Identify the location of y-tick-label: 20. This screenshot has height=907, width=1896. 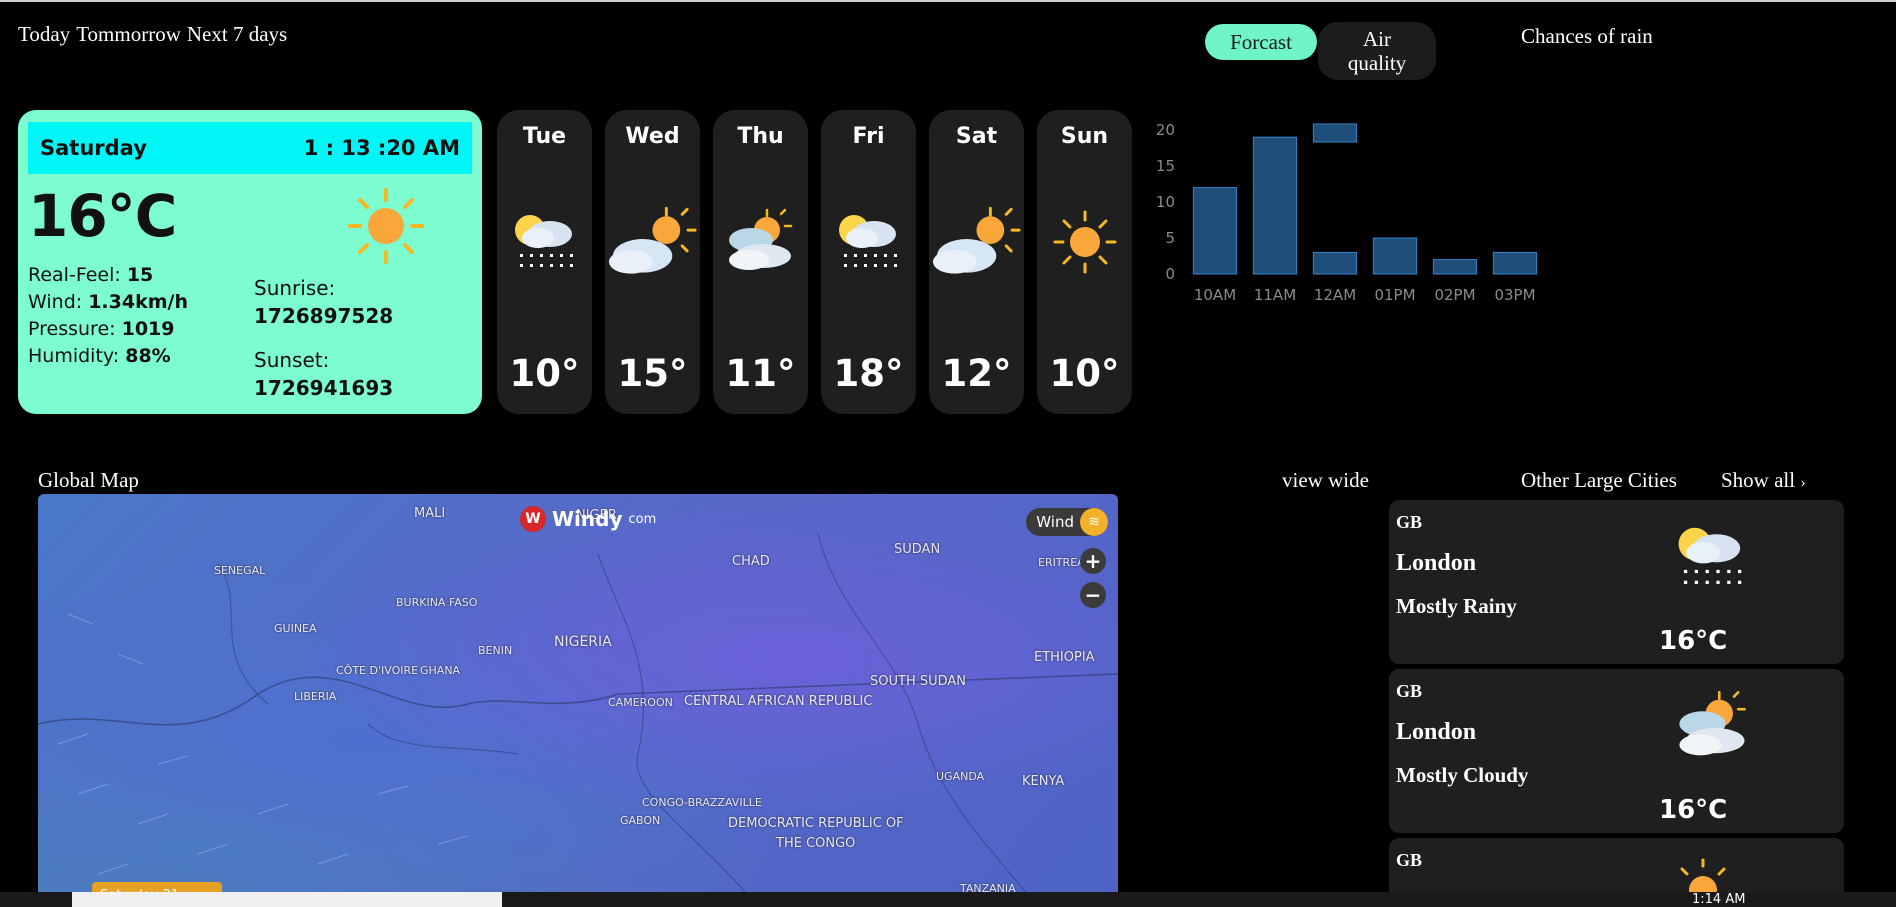
(1165, 130).